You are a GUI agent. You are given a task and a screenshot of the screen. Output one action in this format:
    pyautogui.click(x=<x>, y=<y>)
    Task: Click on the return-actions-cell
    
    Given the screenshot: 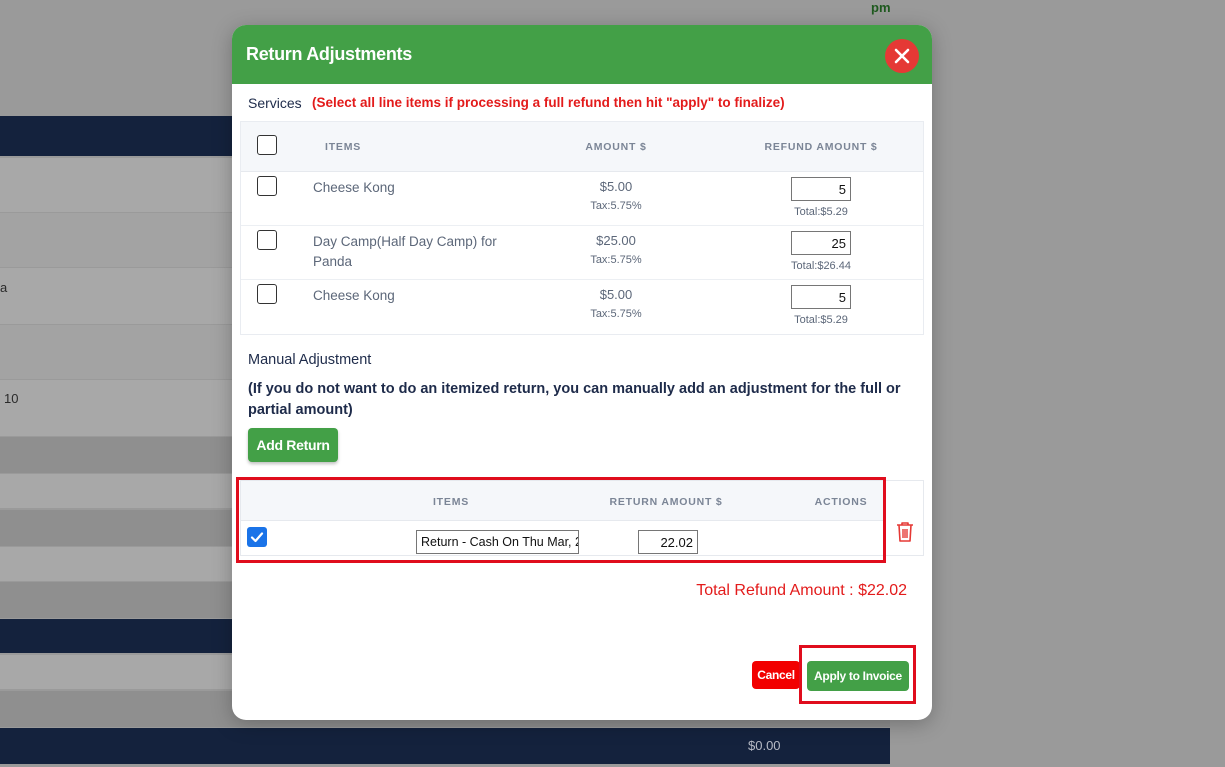 What is the action you would take?
    pyautogui.click(x=905, y=518)
    